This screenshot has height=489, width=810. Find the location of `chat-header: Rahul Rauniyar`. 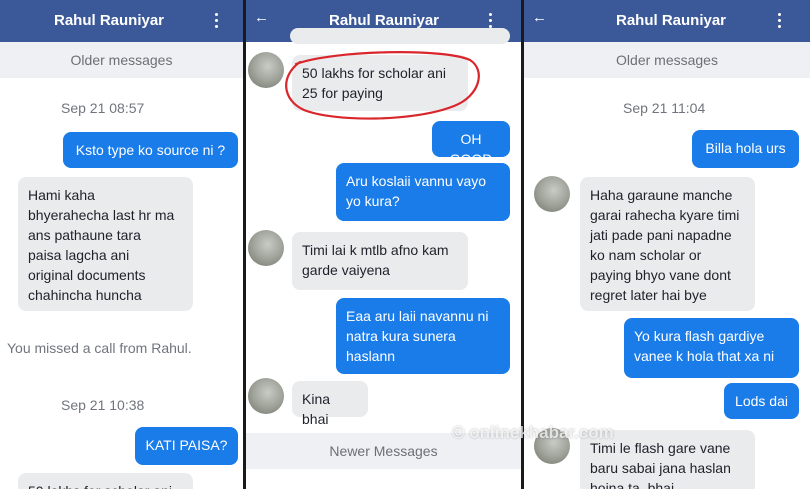

chat-header: Rahul Rauniyar is located at coordinates (121, 21).